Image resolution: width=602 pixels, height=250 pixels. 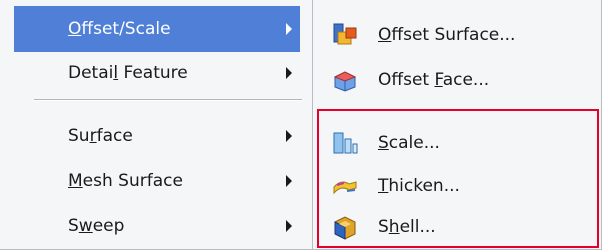 What do you see at coordinates (128, 73) in the screenshot?
I see `menu-item-label: Detail Feature` at bounding box center [128, 73].